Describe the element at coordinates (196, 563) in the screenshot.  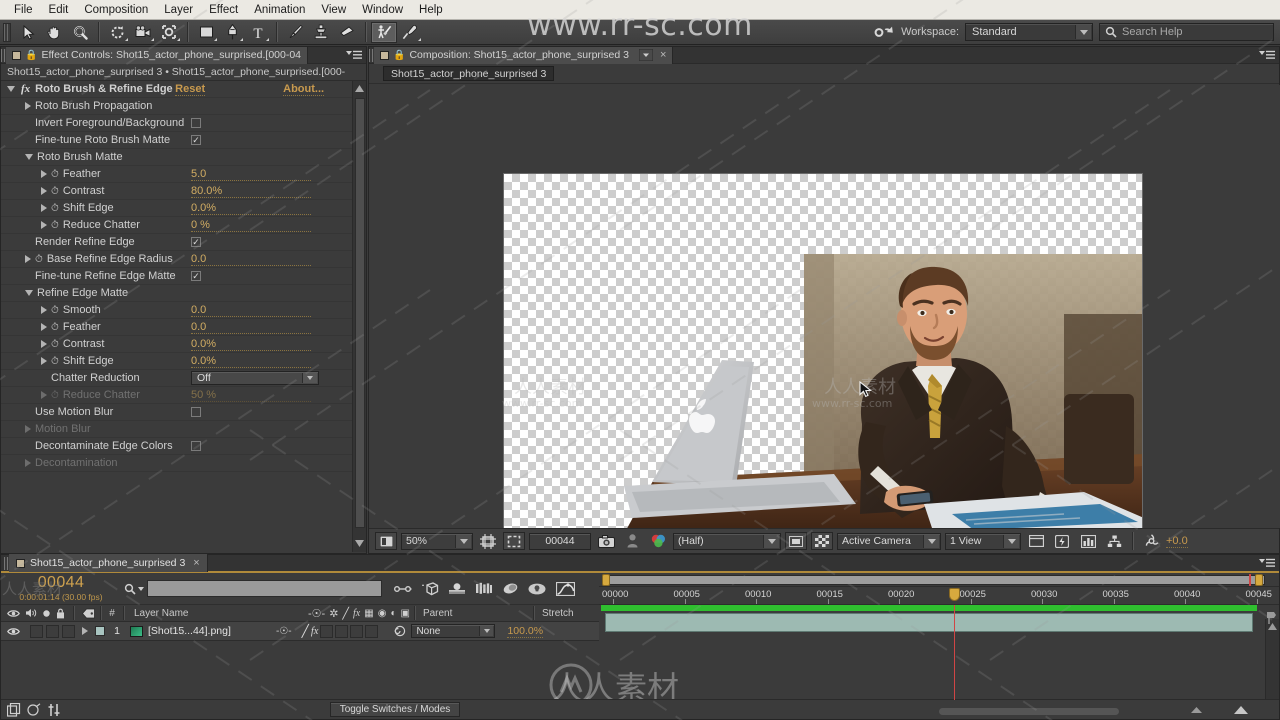
I see `timeline-close-icon: ×` at that location.